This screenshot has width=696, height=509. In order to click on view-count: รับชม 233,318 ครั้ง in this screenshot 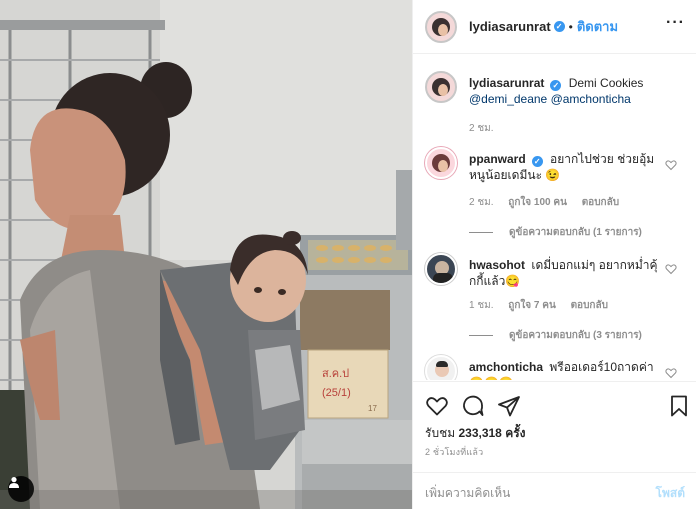, I will do `click(475, 433)`.